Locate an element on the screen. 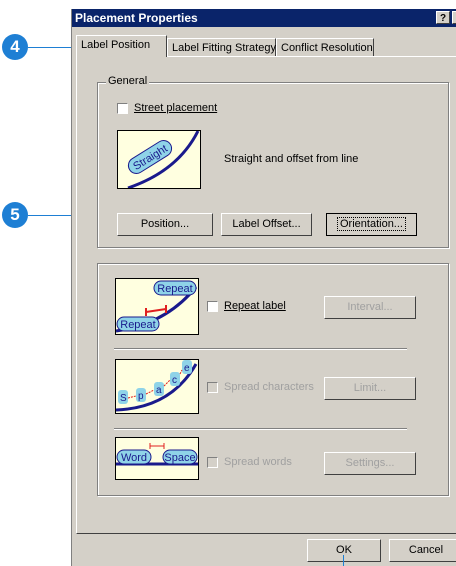 Image resolution: width=456 pixels, height=566 pixels. straight-preview-graphic: Straight is located at coordinates (163, 159).